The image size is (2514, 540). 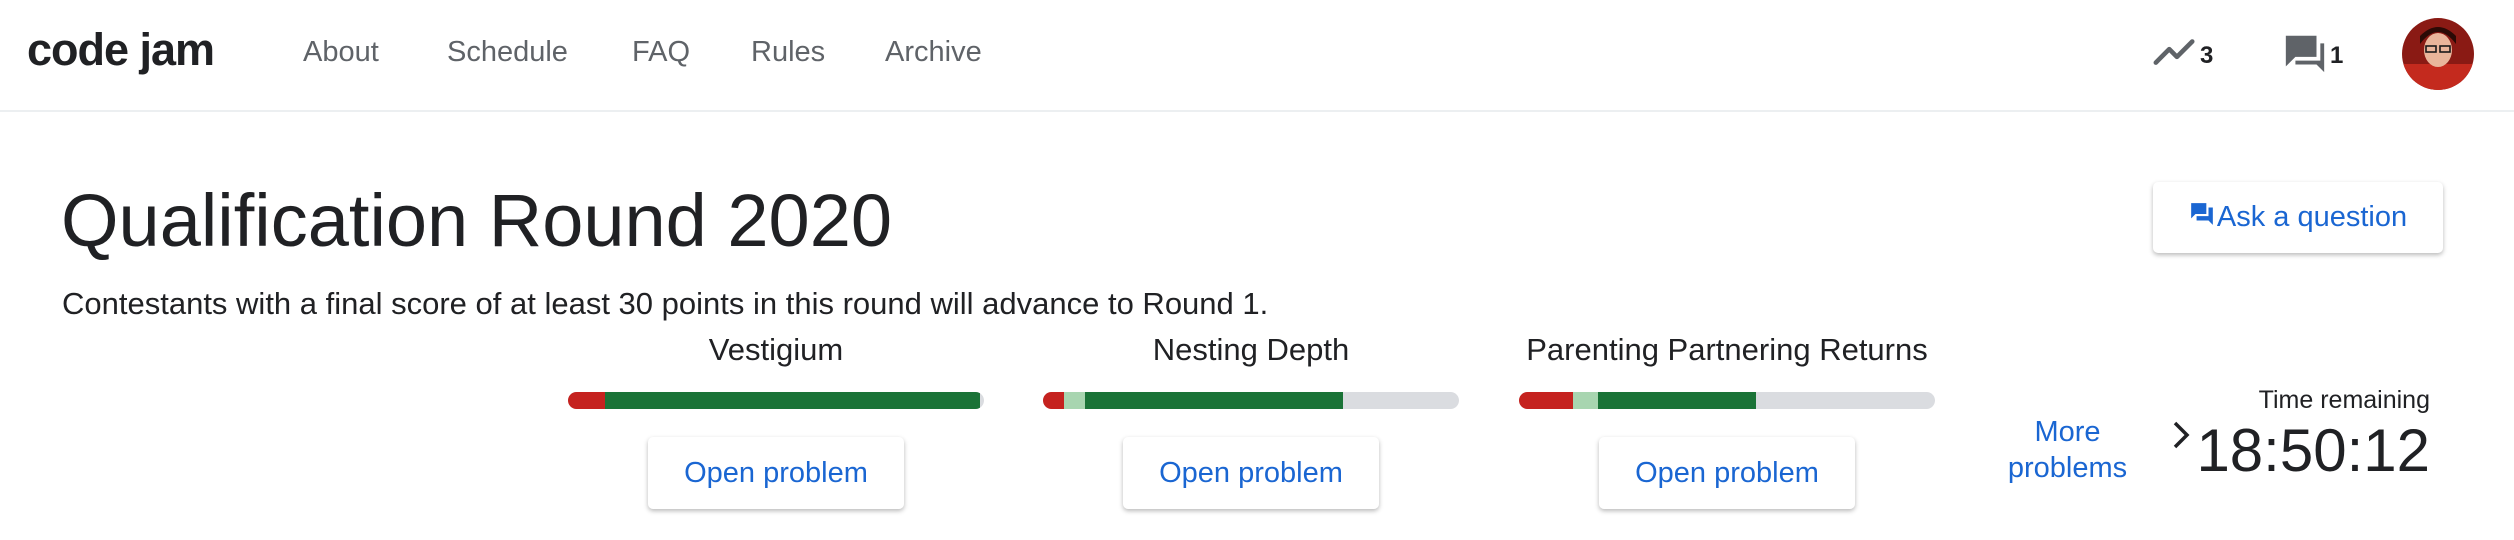 I want to click on logo: code jam, so click(x=121, y=50).